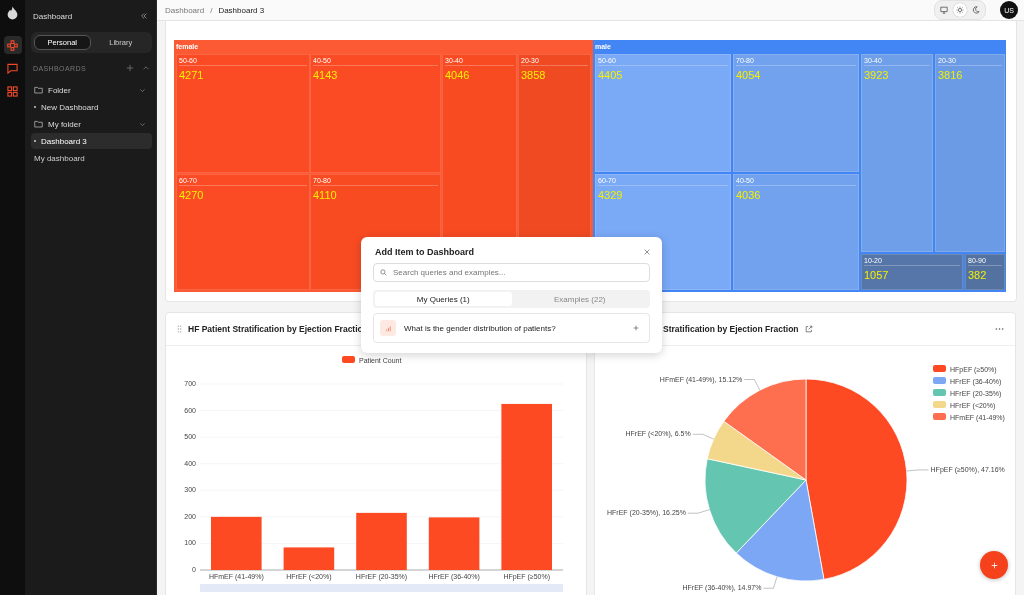 Image resolution: width=1024 pixels, height=595 pixels. Describe the element at coordinates (647, 252) in the screenshot. I see `close-icon` at that location.